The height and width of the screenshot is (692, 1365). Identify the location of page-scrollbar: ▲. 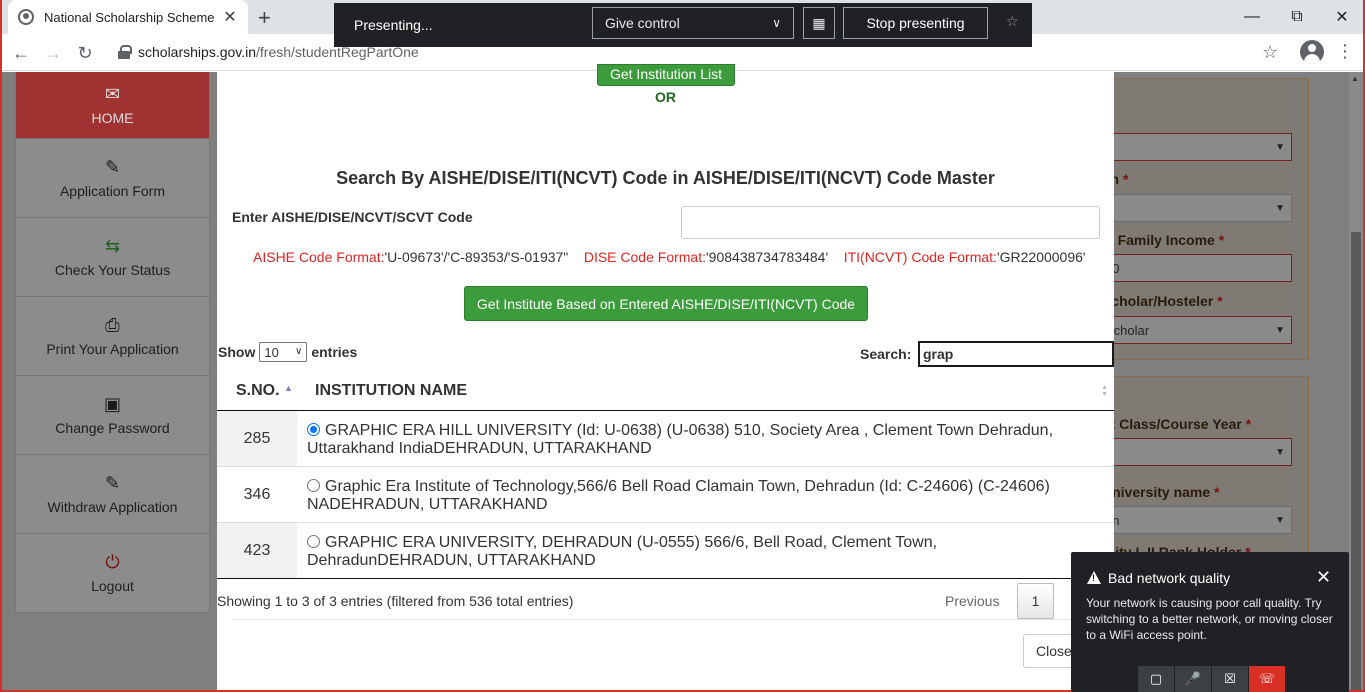
(1356, 382).